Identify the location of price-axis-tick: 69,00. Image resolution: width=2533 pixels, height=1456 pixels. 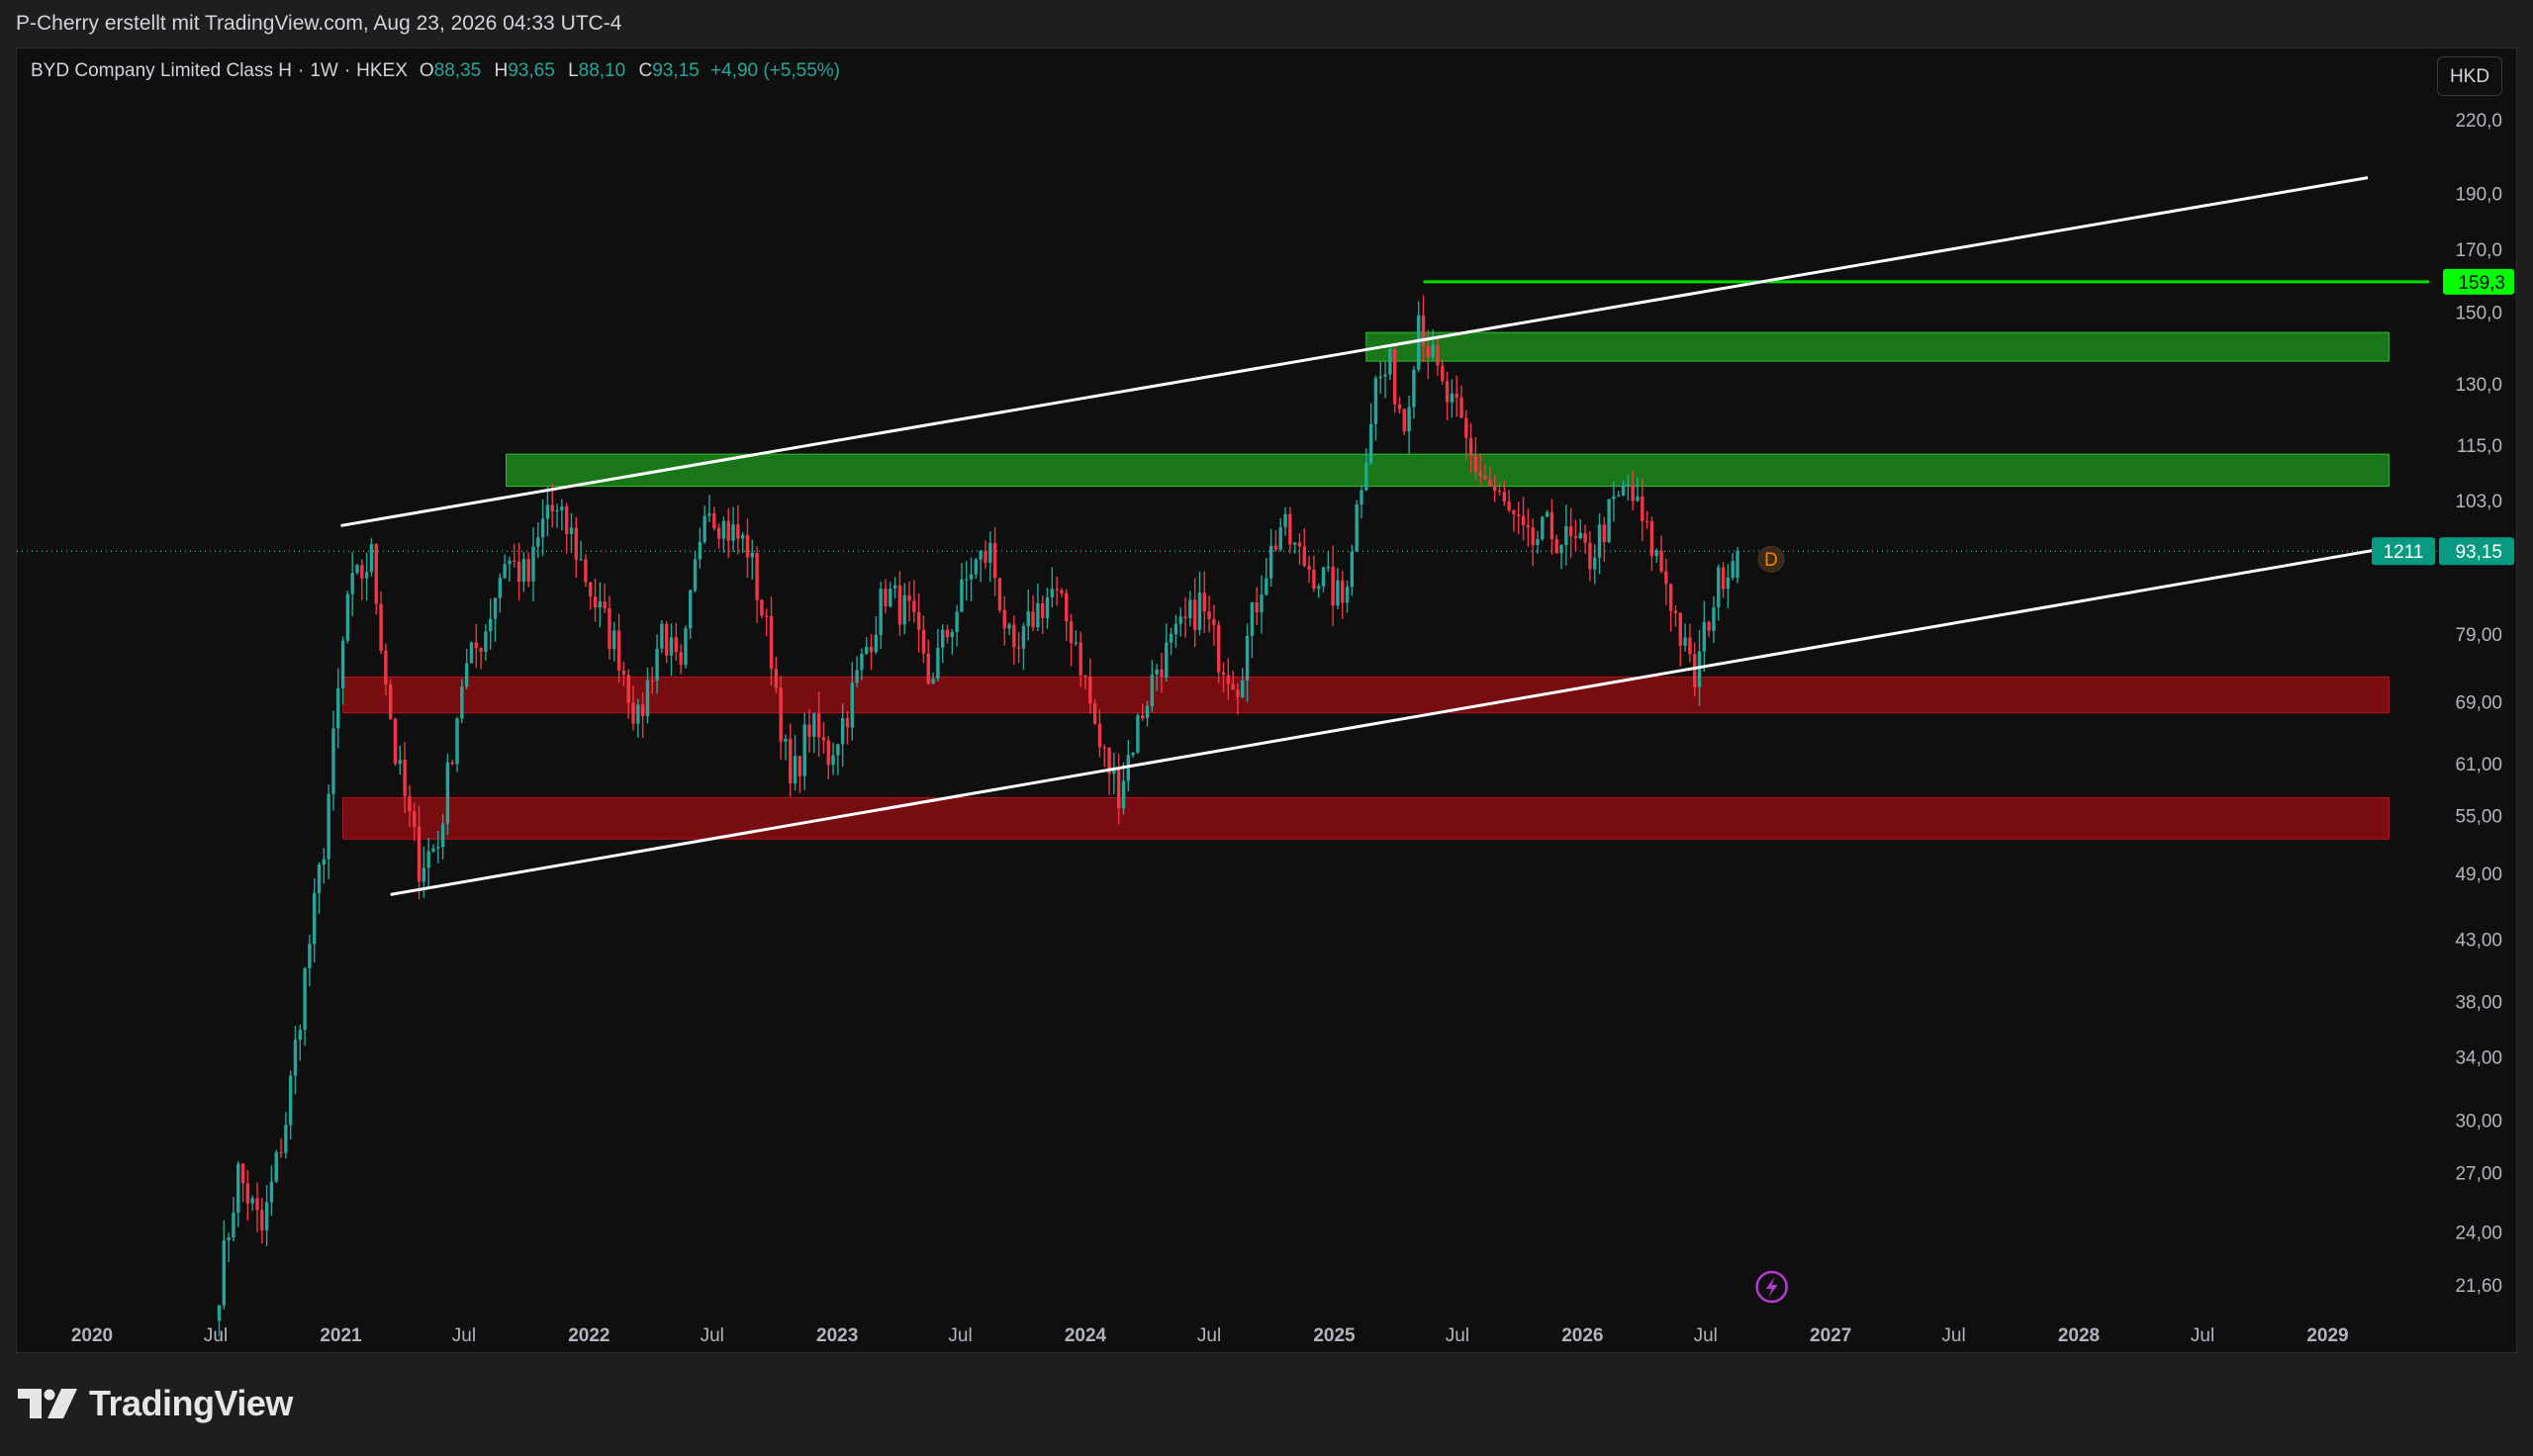
(2478, 703).